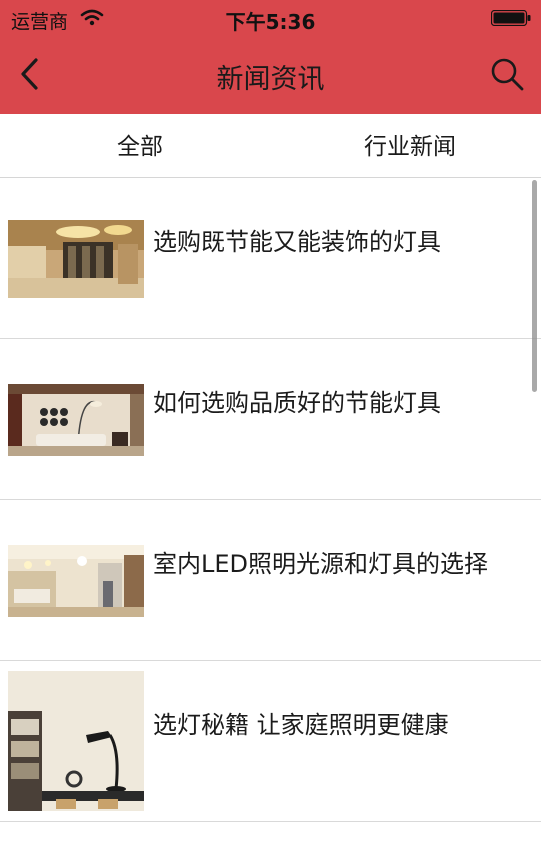 Image resolution: width=541 pixels, height=847 pixels. What do you see at coordinates (511, 18) in the screenshot?
I see `battery-icon` at bounding box center [511, 18].